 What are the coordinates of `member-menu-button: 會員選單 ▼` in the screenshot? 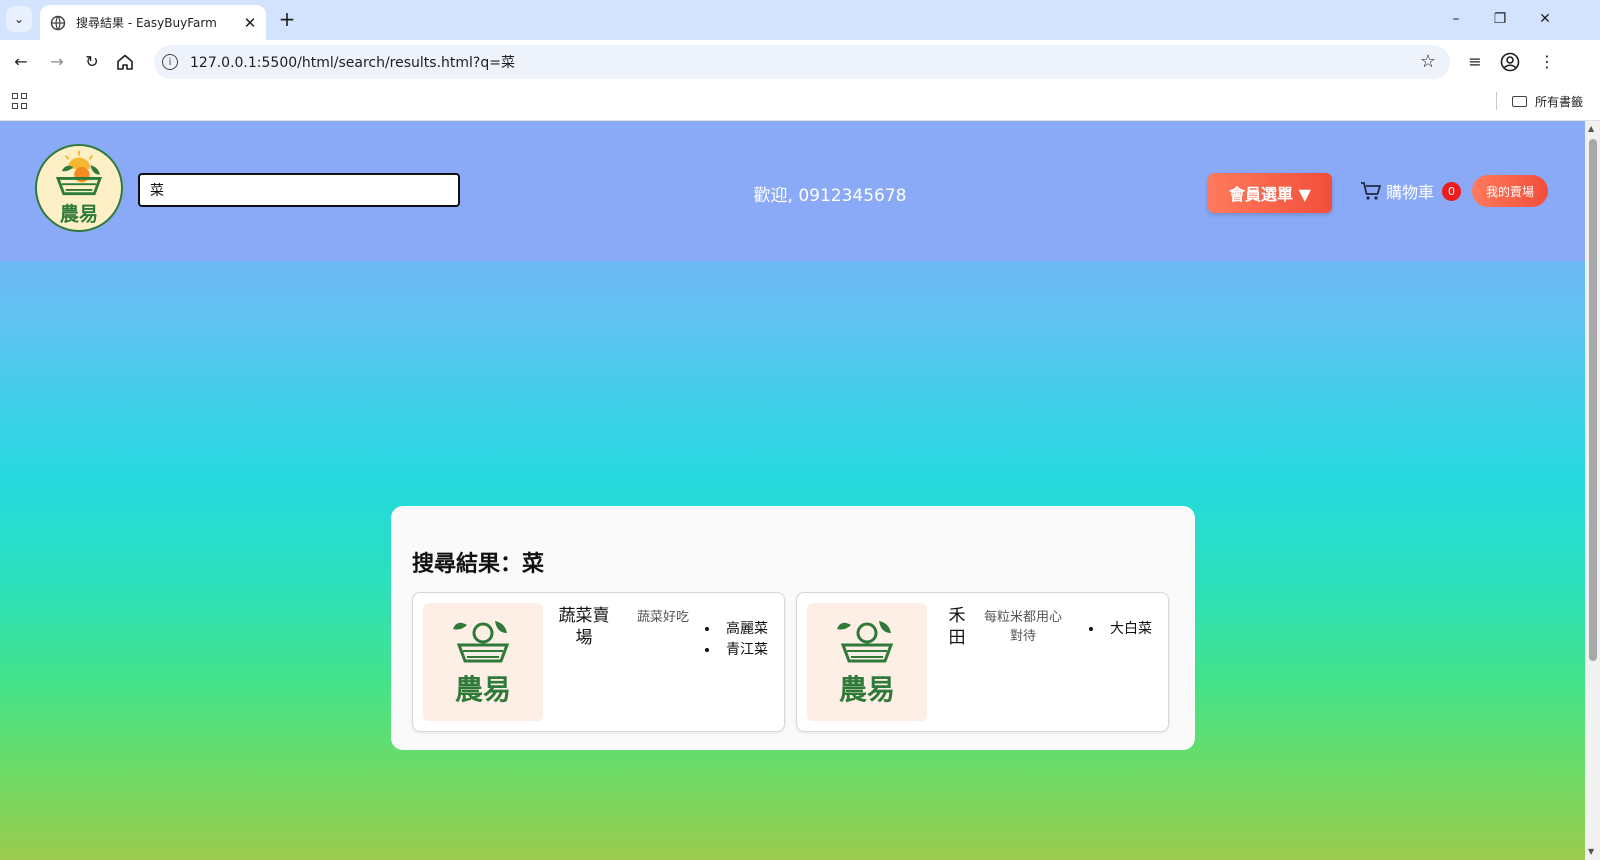 It's located at (1270, 193).